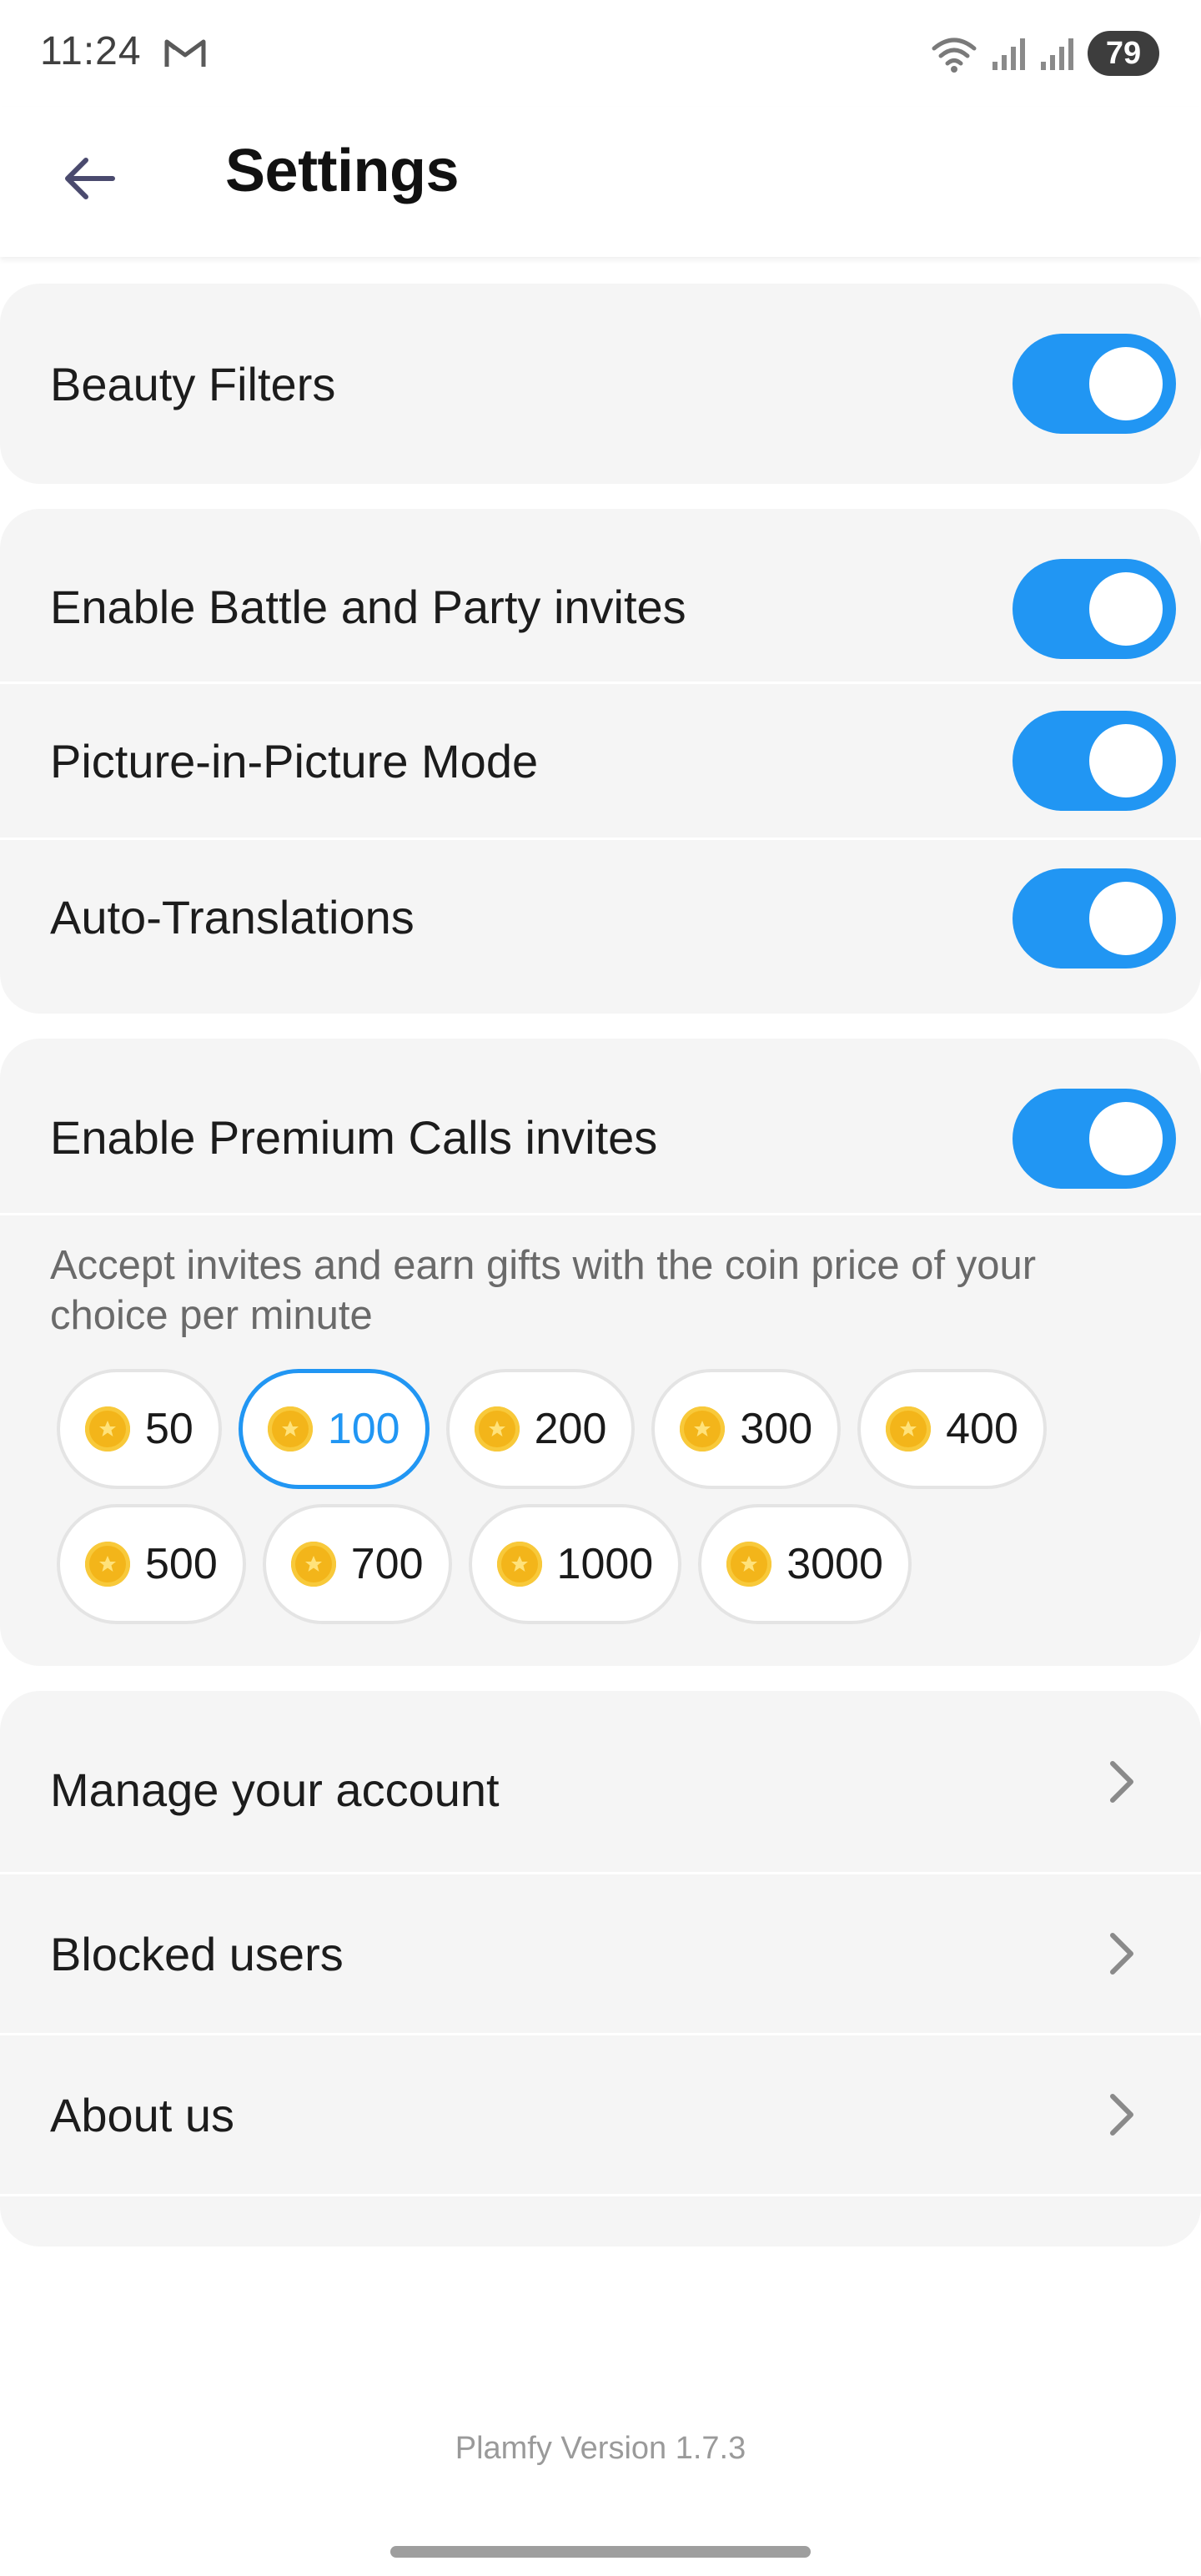 Image resolution: width=1201 pixels, height=2576 pixels. I want to click on beauty-card: Beauty Filters, so click(601, 384).